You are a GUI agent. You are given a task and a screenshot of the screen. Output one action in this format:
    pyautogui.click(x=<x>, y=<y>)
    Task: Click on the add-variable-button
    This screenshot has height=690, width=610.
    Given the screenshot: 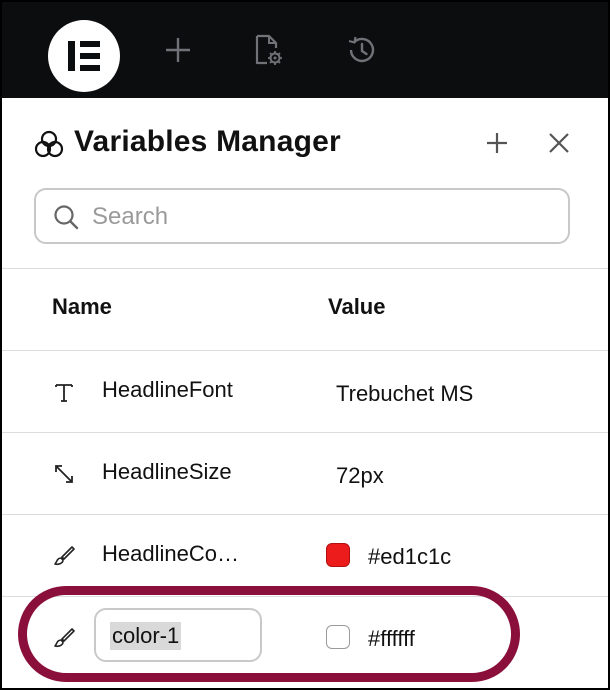 What is the action you would take?
    pyautogui.click(x=497, y=143)
    